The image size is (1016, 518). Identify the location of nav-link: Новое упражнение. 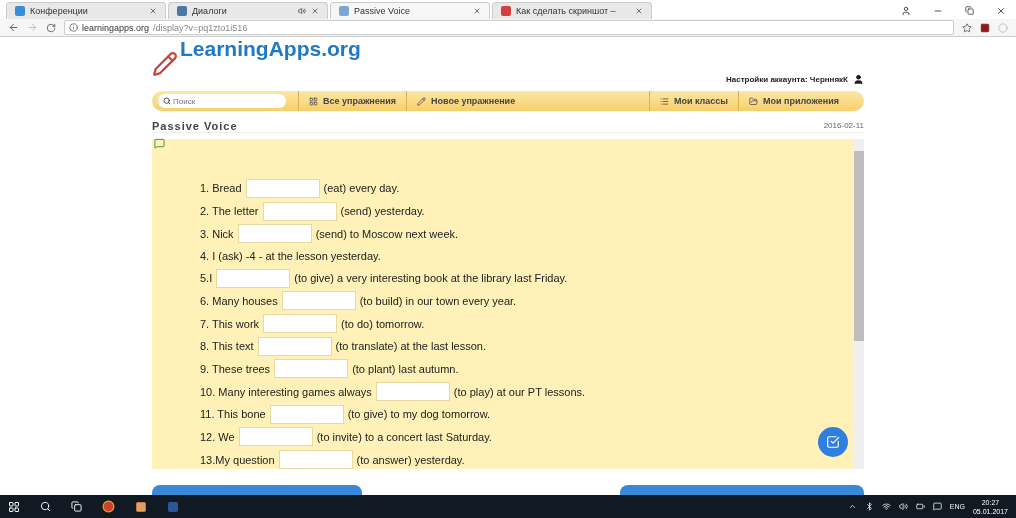
(466, 101).